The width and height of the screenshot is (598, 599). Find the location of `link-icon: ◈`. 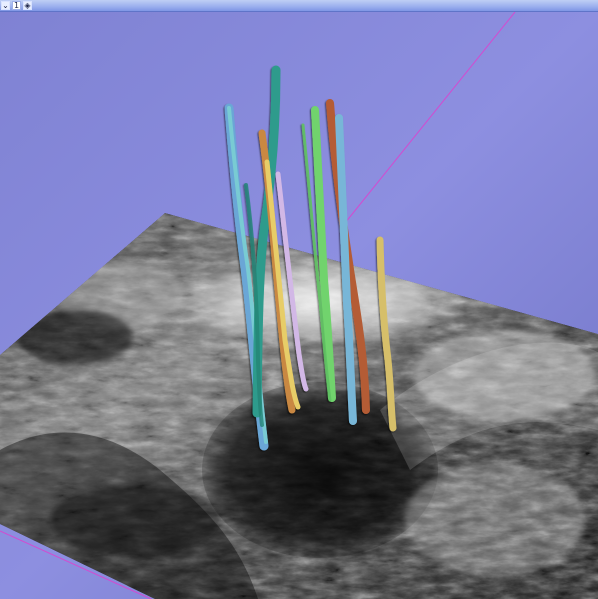

link-icon: ◈ is located at coordinates (27, 5).